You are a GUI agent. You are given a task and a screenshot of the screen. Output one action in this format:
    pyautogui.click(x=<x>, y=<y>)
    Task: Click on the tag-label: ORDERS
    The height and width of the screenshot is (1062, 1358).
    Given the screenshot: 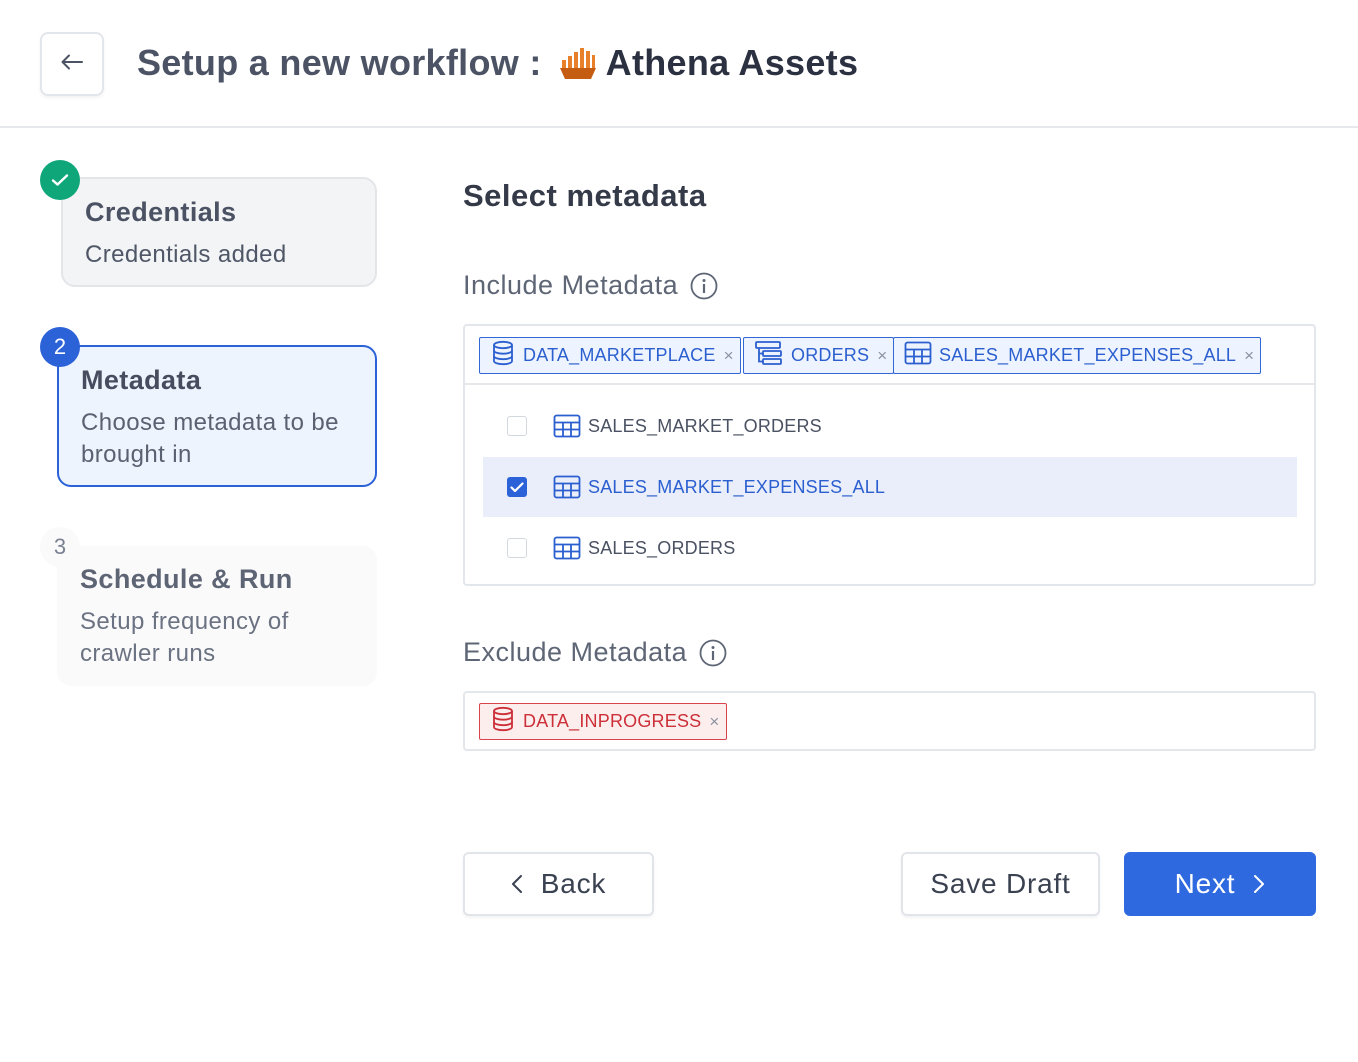 What is the action you would take?
    pyautogui.click(x=830, y=355)
    